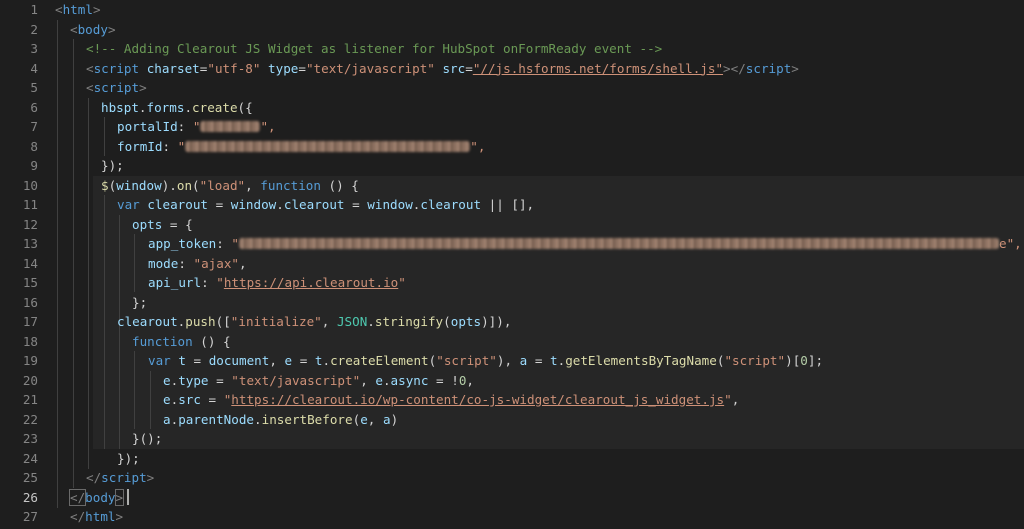 The image size is (1024, 529). Describe the element at coordinates (793, 360) in the screenshot. I see `token: )[` at that location.